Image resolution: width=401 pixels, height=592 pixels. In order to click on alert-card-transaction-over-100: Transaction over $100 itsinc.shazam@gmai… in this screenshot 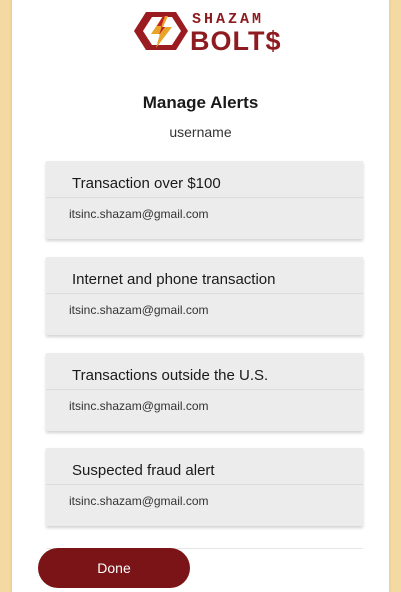, I will do `click(204, 200)`.